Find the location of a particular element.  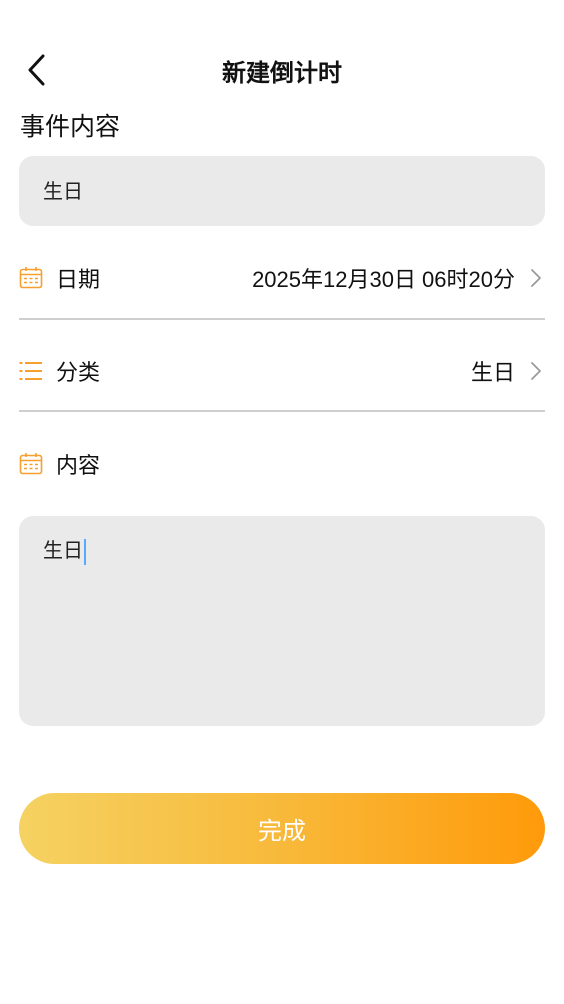

text-caret is located at coordinates (85, 551).